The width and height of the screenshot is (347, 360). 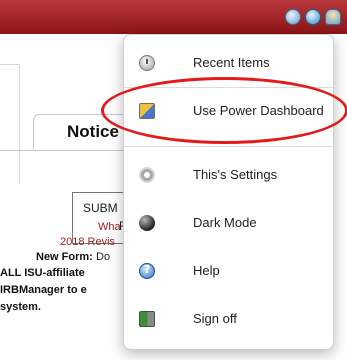 I want to click on recent-items-icon, so click(x=147, y=63).